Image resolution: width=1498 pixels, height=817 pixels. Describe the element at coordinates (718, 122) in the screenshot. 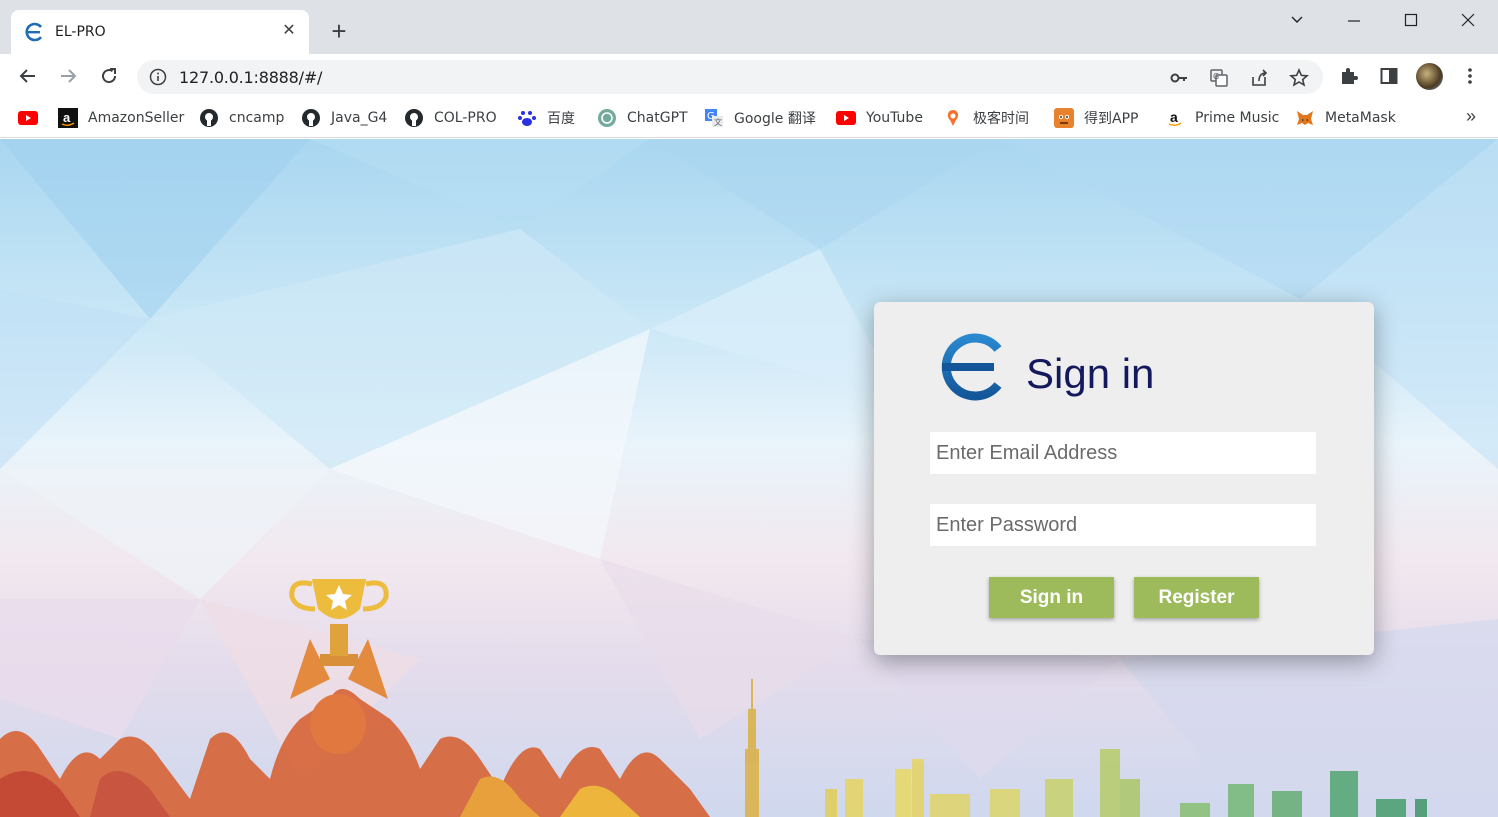

I see `svg-text: 文` at that location.